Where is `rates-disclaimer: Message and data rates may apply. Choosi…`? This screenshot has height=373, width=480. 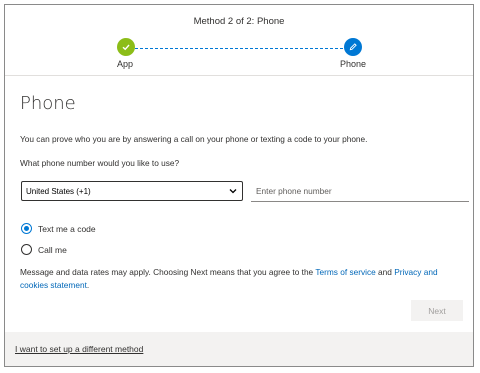
rates-disclaimer: Message and data rates may apply. Choosi… is located at coordinates (242, 279).